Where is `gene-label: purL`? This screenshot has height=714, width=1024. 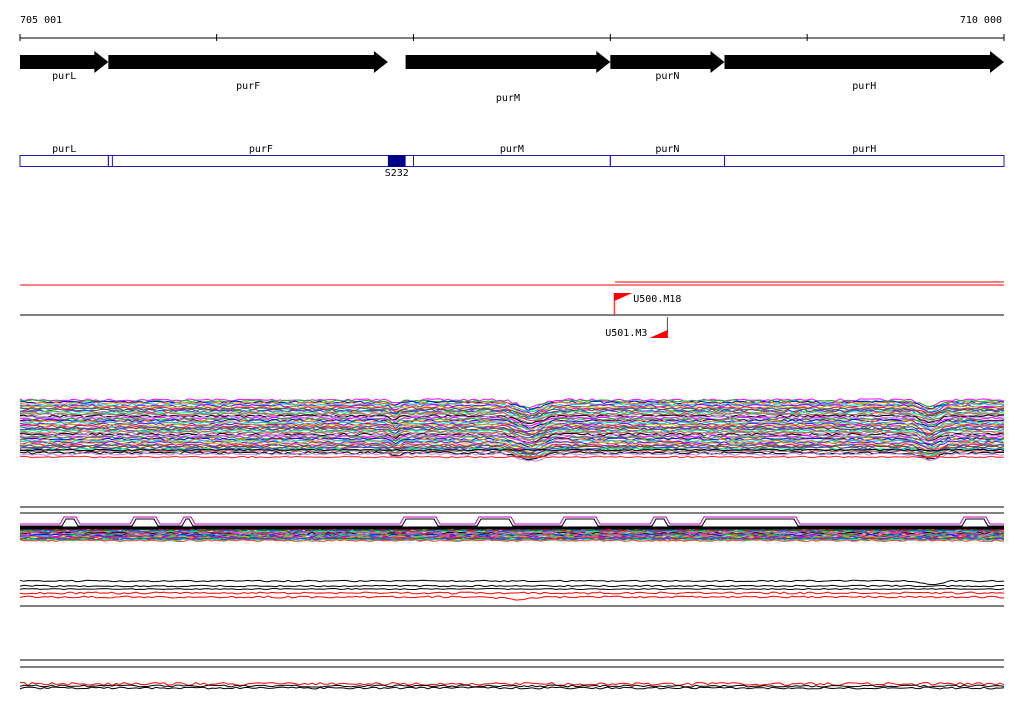
gene-label: purL is located at coordinates (64, 76).